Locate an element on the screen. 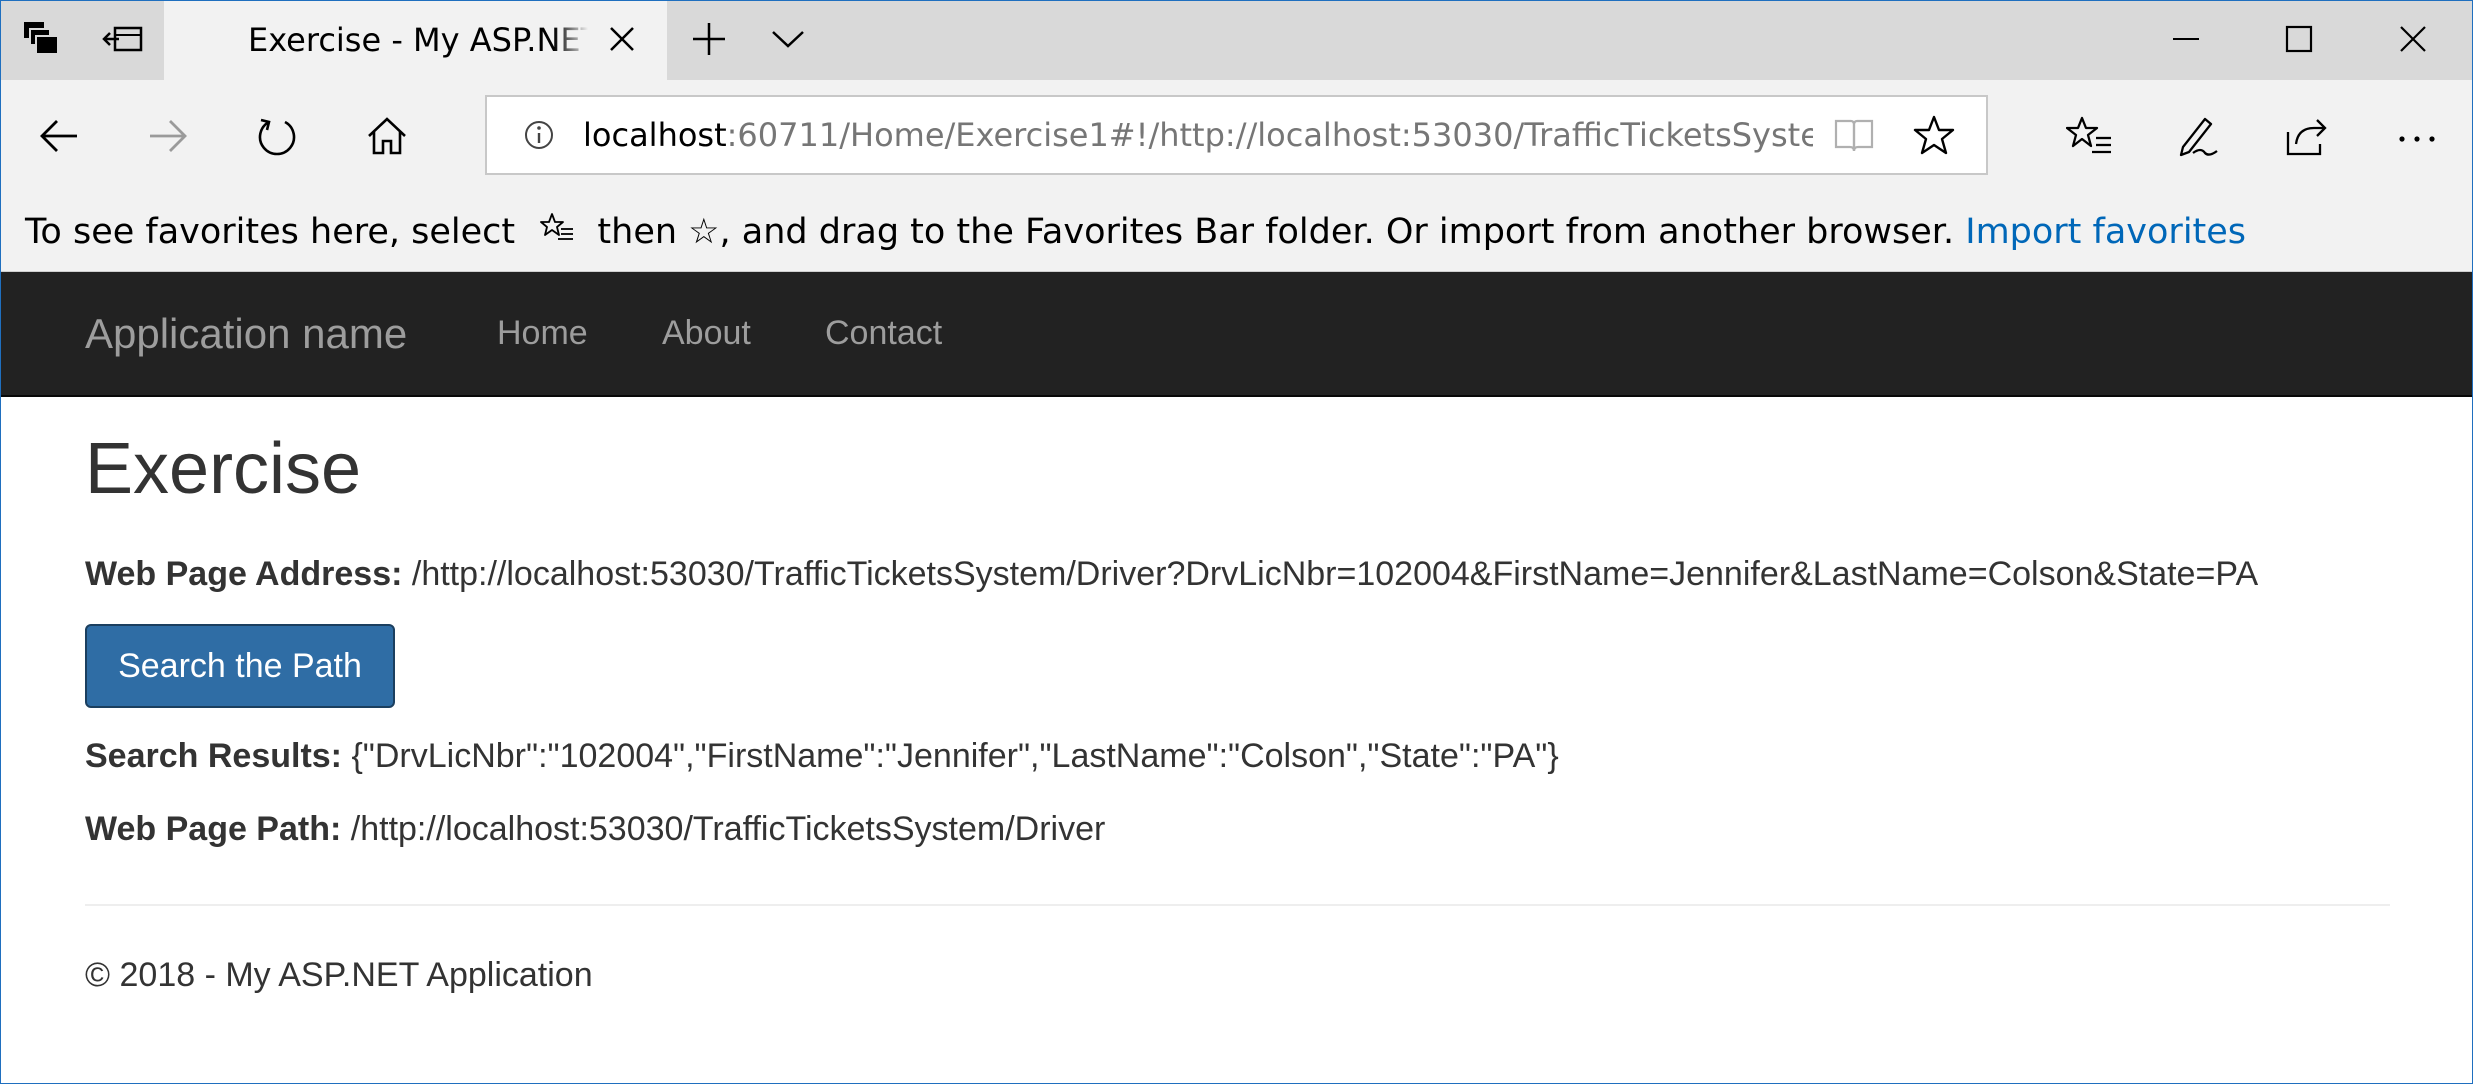 This screenshot has width=2473, height=1084. tab-title: Exercise - My ASP.NET Application is located at coordinates (418, 40).